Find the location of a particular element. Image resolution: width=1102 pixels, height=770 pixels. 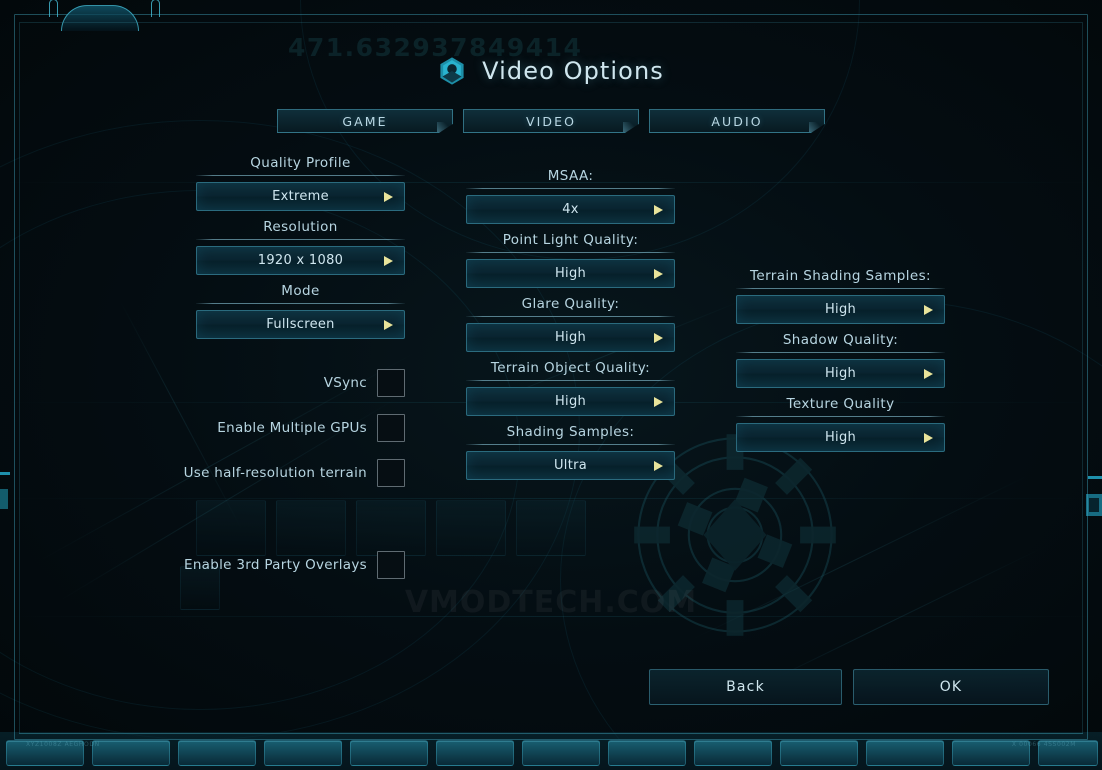

setting-label: Point Light Quality: is located at coordinates (570, 240).